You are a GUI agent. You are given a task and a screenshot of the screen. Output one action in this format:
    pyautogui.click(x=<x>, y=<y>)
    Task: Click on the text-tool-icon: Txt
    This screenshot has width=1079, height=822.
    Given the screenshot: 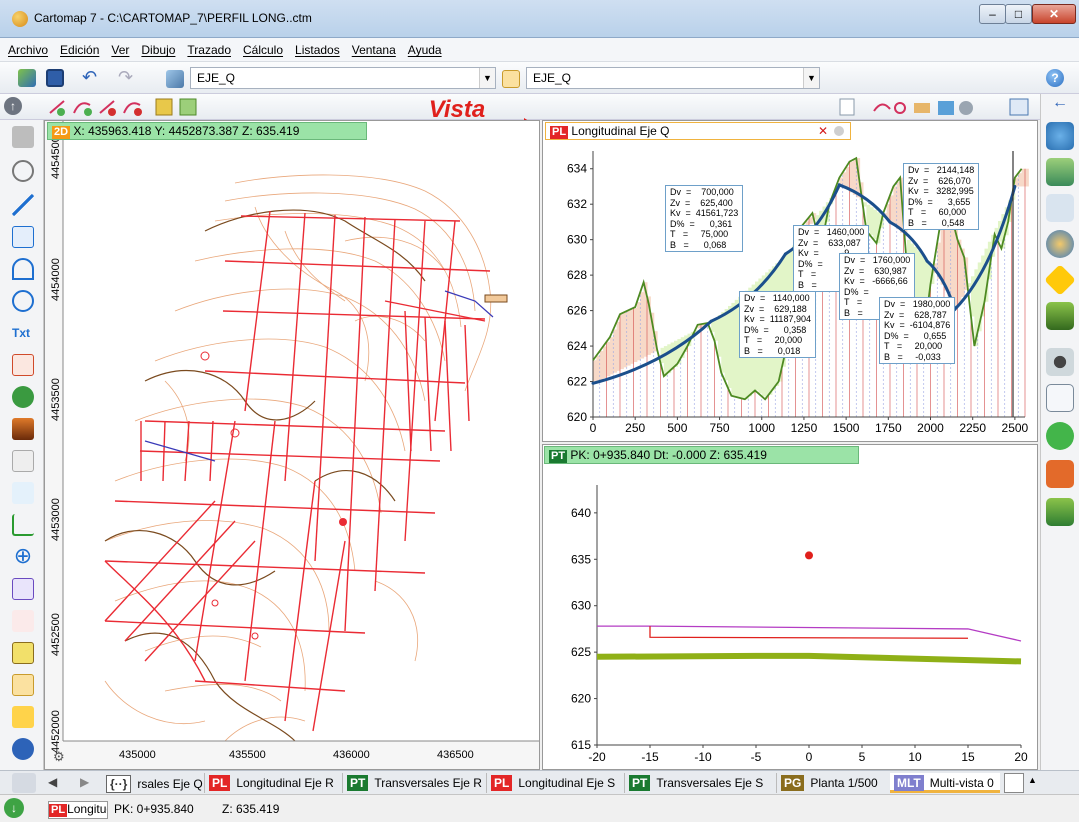 What is the action you would take?
    pyautogui.click(x=23, y=333)
    